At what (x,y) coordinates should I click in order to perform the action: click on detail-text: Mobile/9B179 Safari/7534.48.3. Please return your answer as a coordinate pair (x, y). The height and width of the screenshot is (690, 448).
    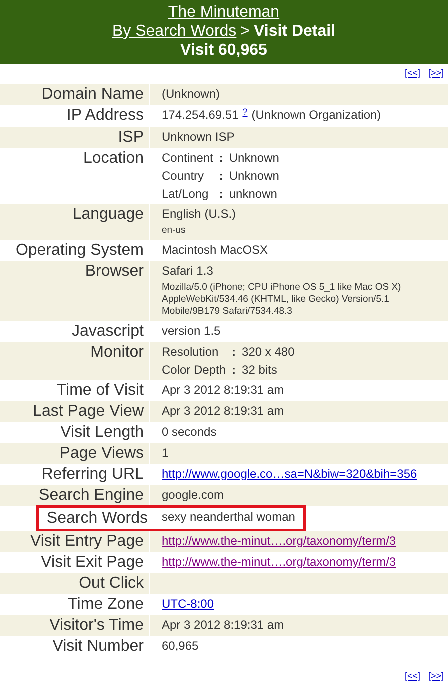
    Looking at the image, I should click on (227, 312).